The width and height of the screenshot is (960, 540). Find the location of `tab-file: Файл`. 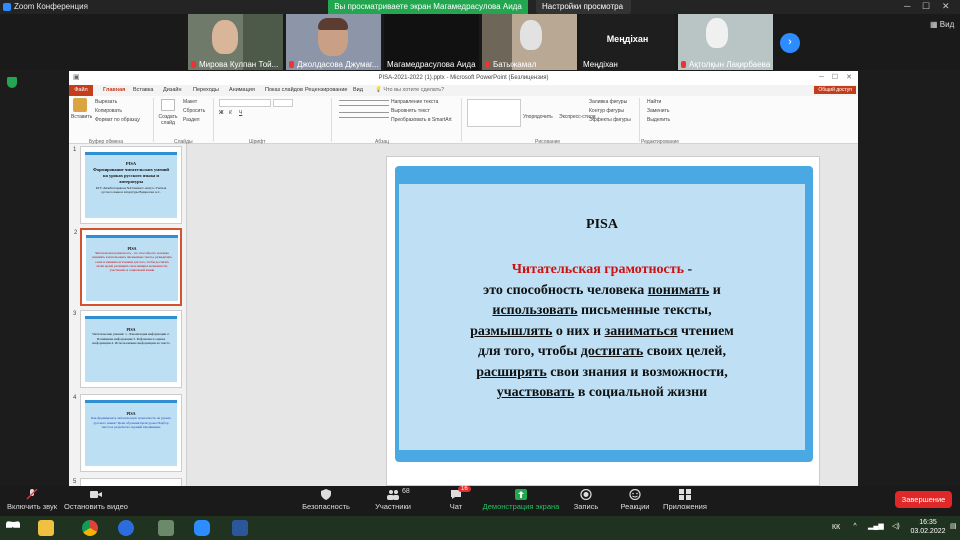

tab-file: Файл is located at coordinates (81, 90).